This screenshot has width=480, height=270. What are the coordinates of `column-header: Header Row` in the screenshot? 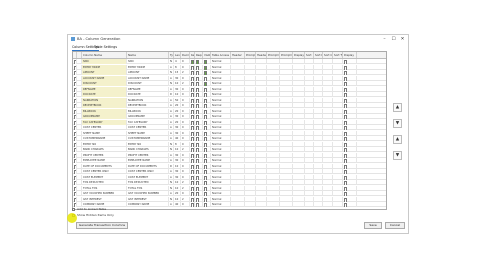 It's located at (261, 55).